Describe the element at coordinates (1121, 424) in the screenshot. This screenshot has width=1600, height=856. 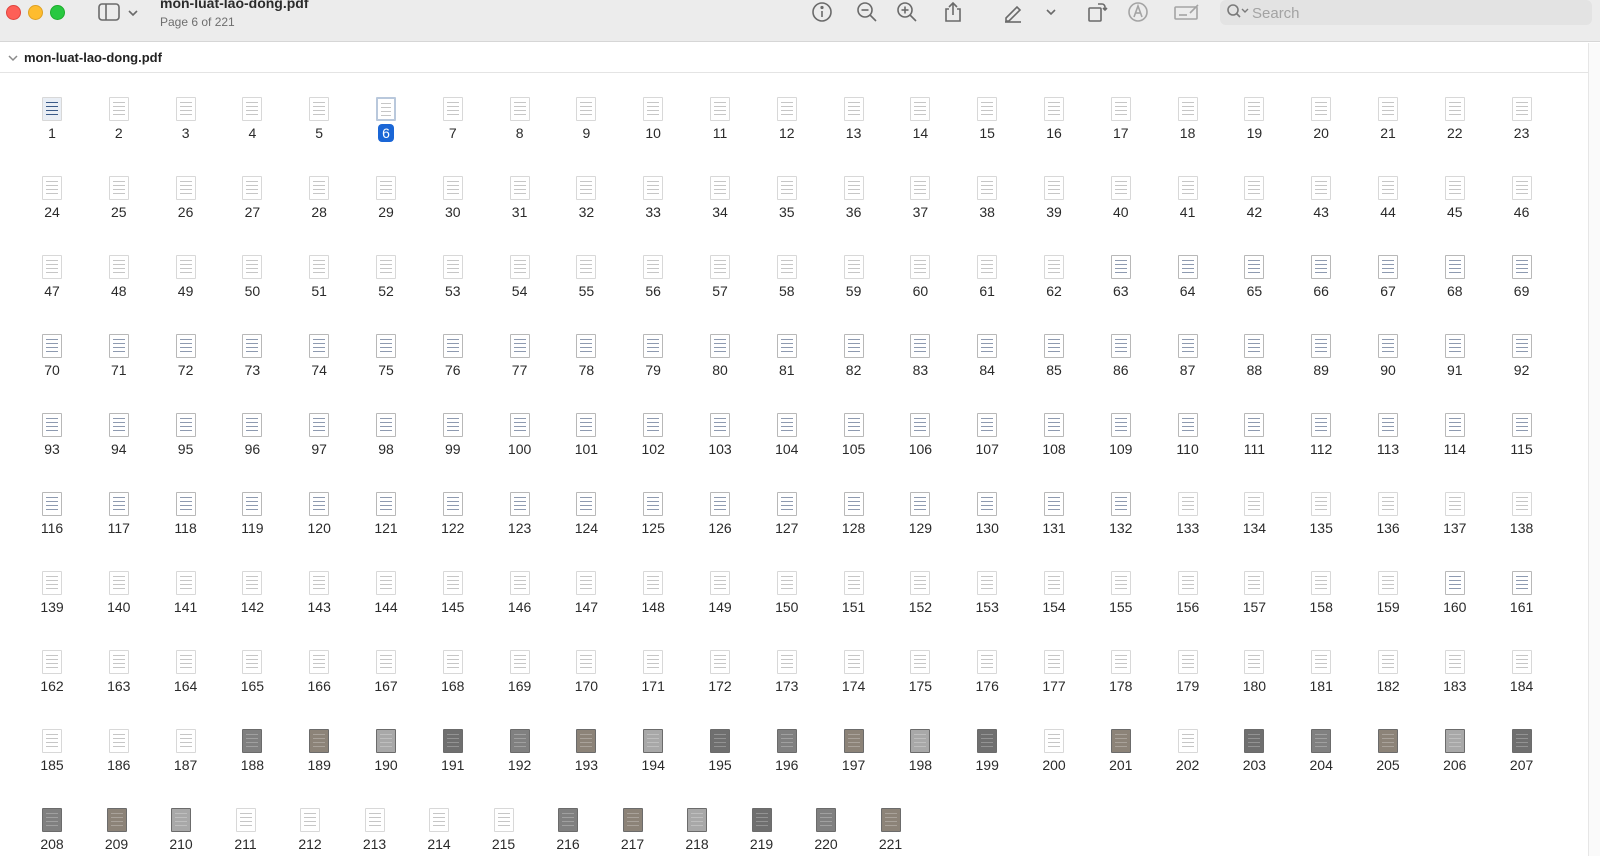
I see `page-thumbnail: 109` at that location.